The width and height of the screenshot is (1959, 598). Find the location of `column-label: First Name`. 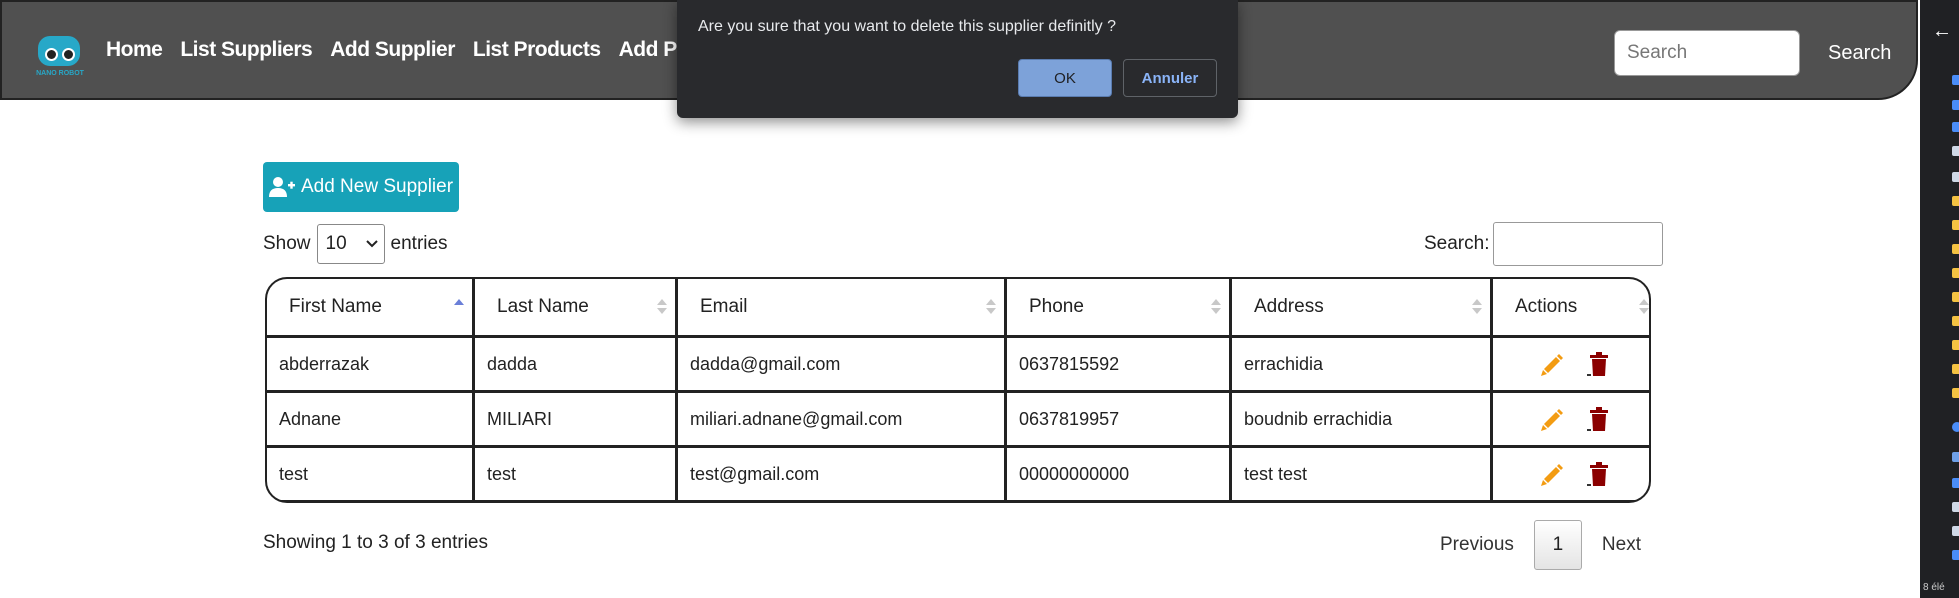

column-label: First Name is located at coordinates (335, 306).